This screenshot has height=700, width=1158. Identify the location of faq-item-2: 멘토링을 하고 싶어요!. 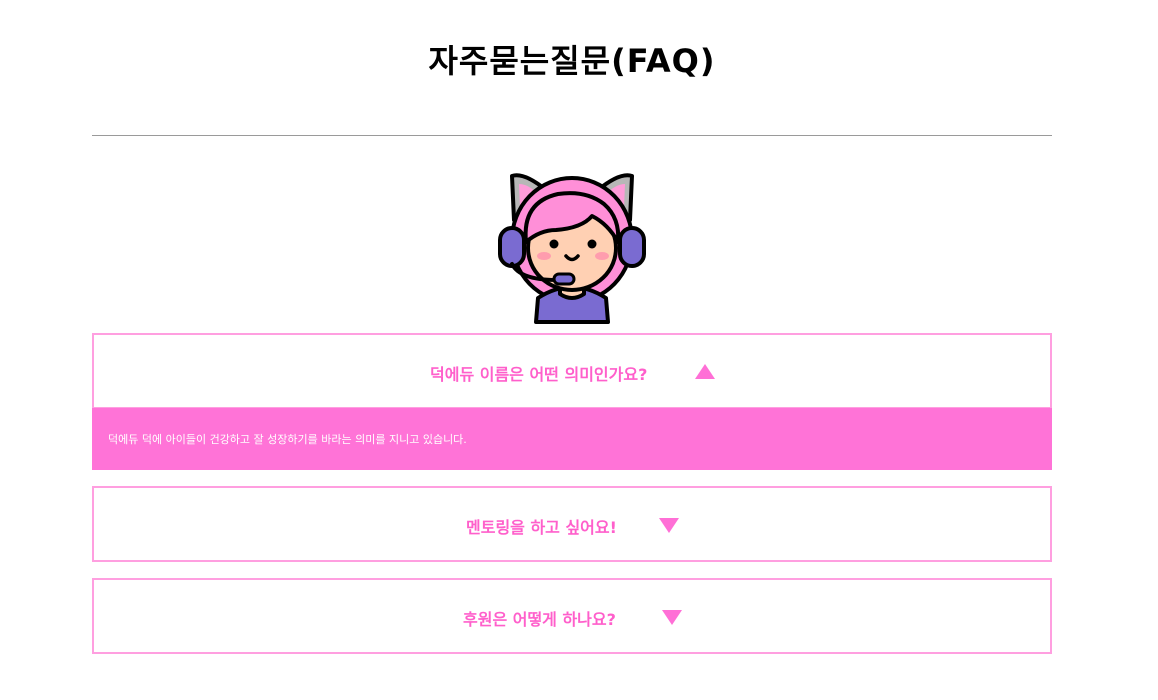
(572, 524).